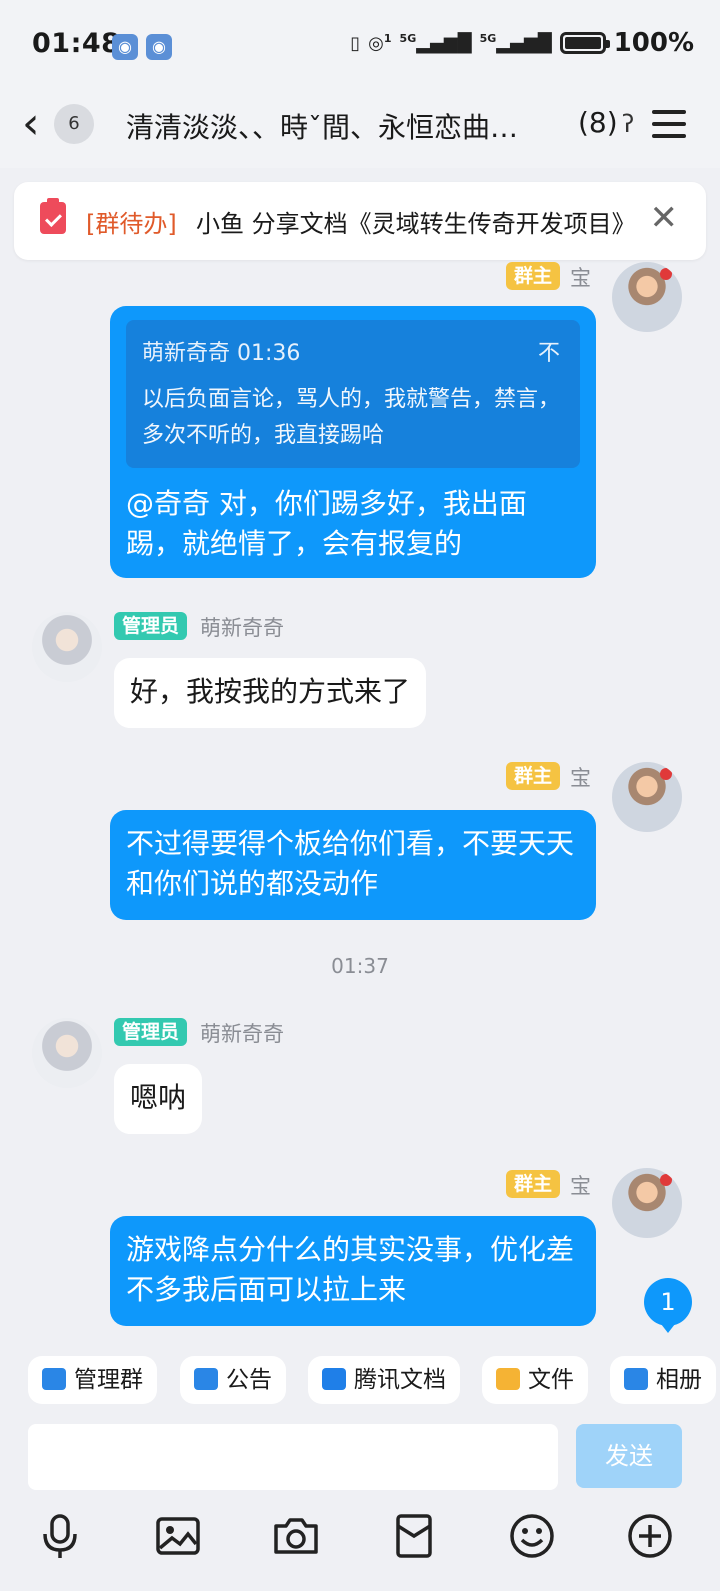  I want to click on shortcut-tencent-docs: 腾讯文档, so click(384, 1380).